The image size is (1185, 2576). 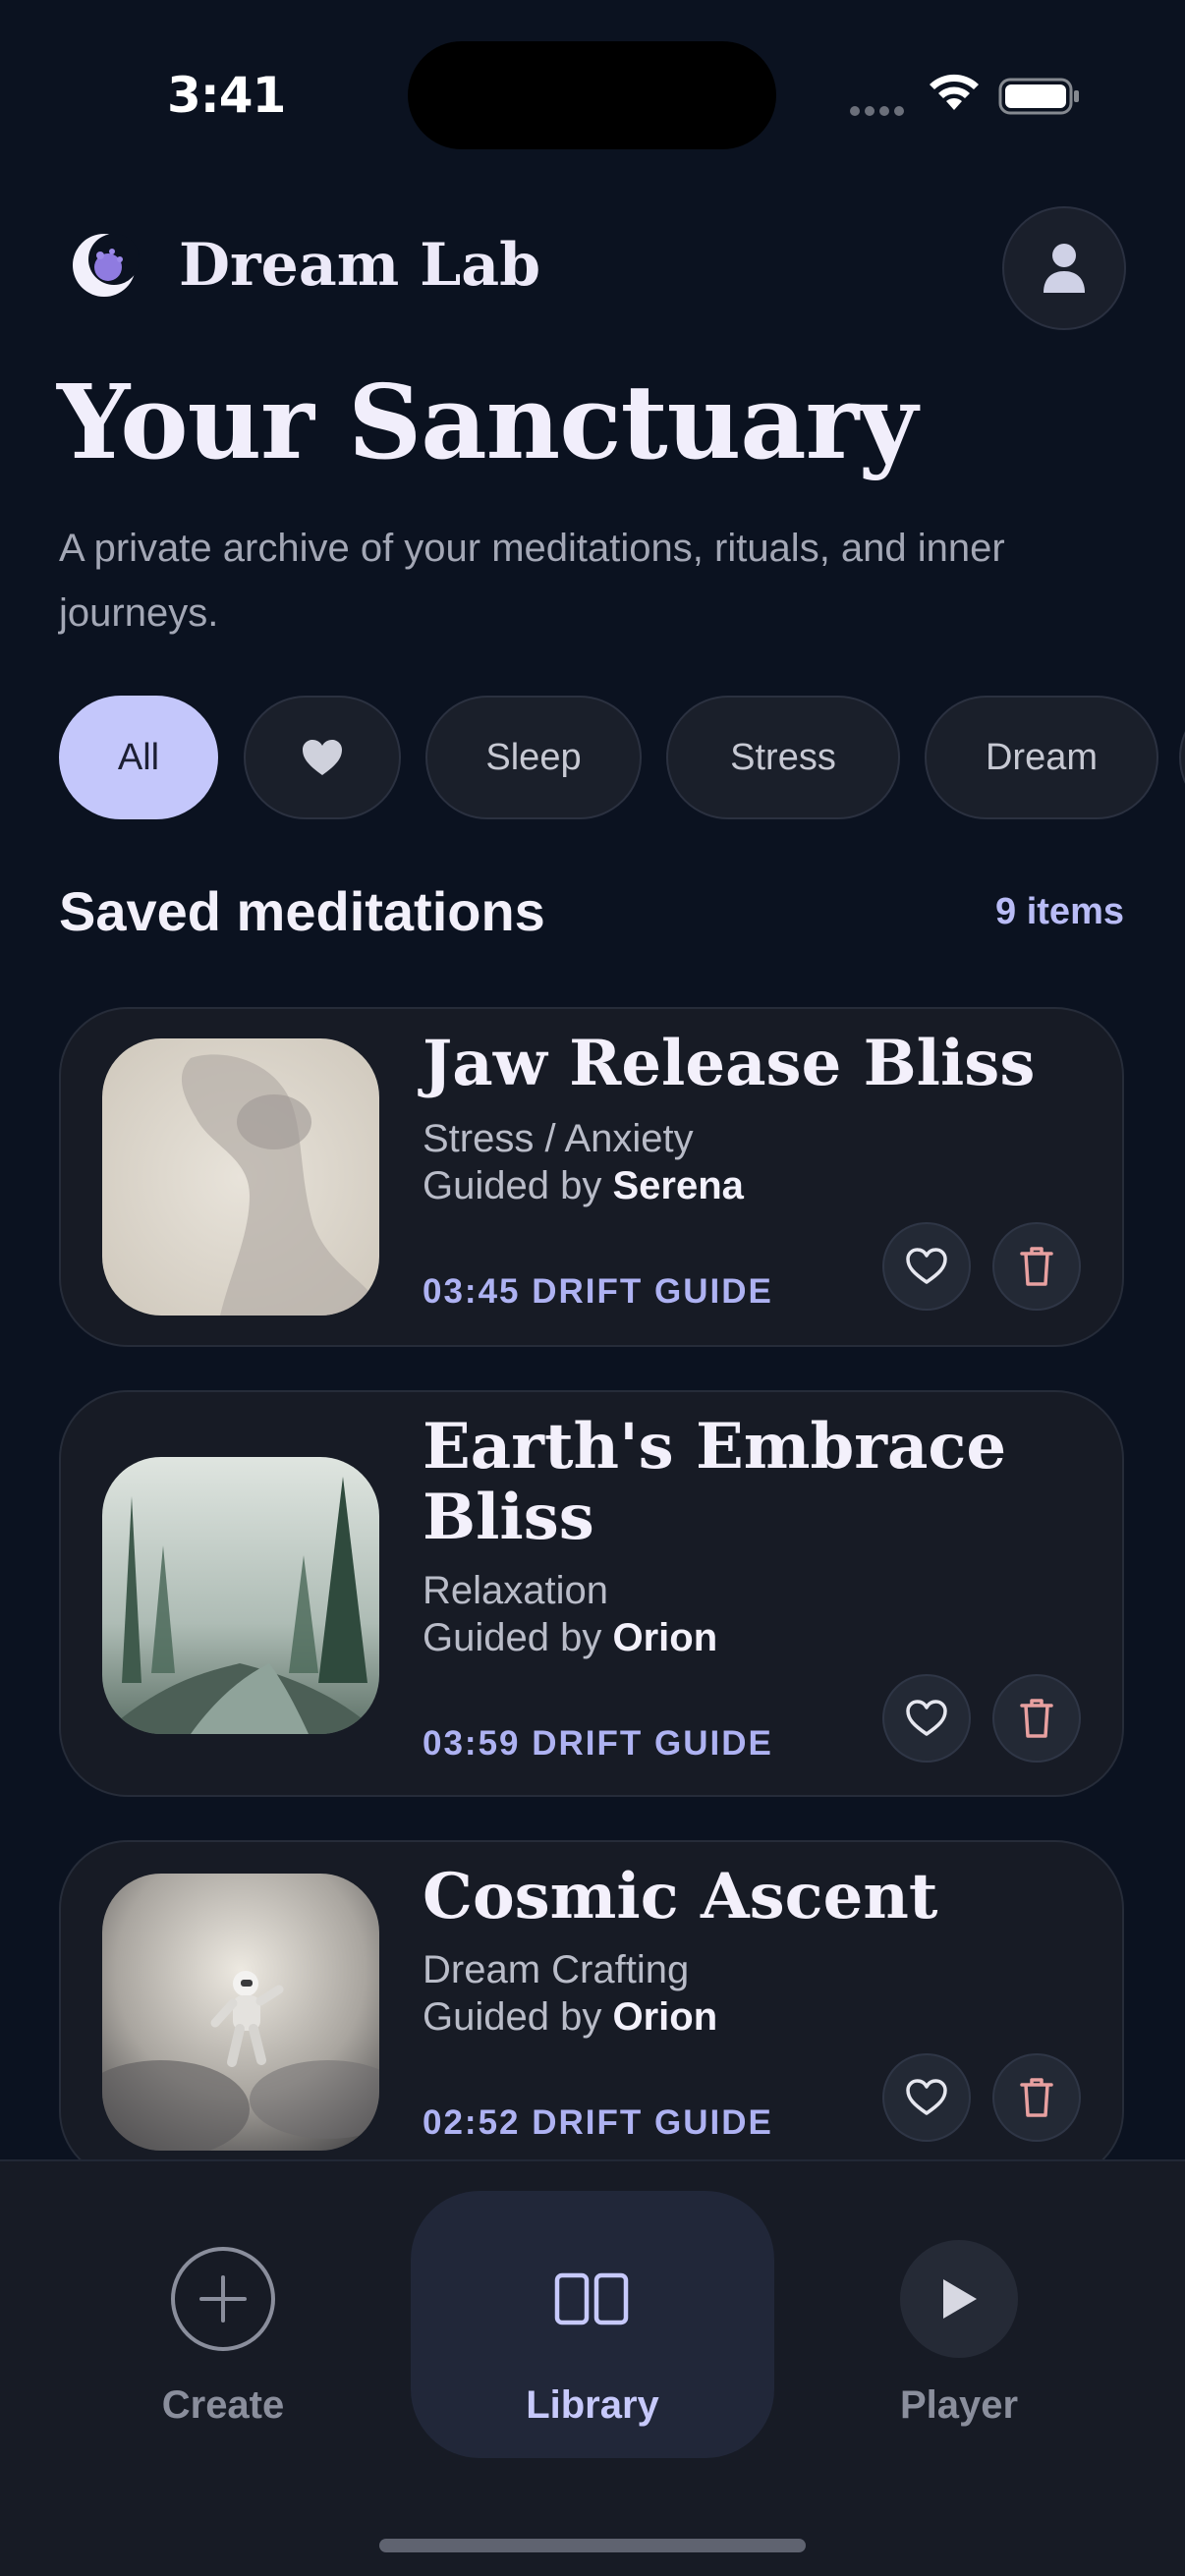 I want to click on nav-create: Create, so click(x=223, y=2324).